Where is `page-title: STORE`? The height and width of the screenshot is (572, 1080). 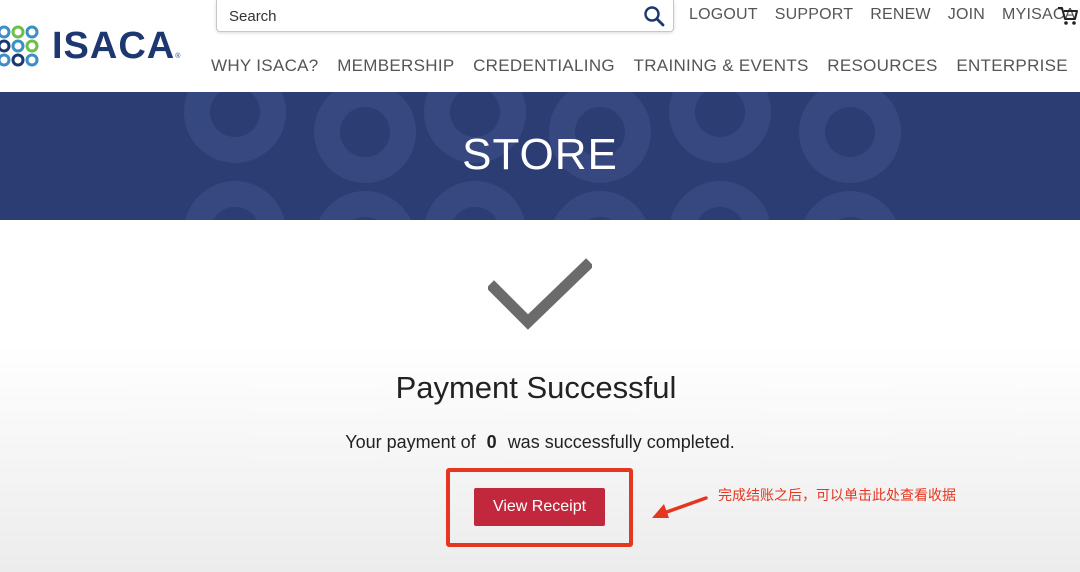
page-title: STORE is located at coordinates (540, 154).